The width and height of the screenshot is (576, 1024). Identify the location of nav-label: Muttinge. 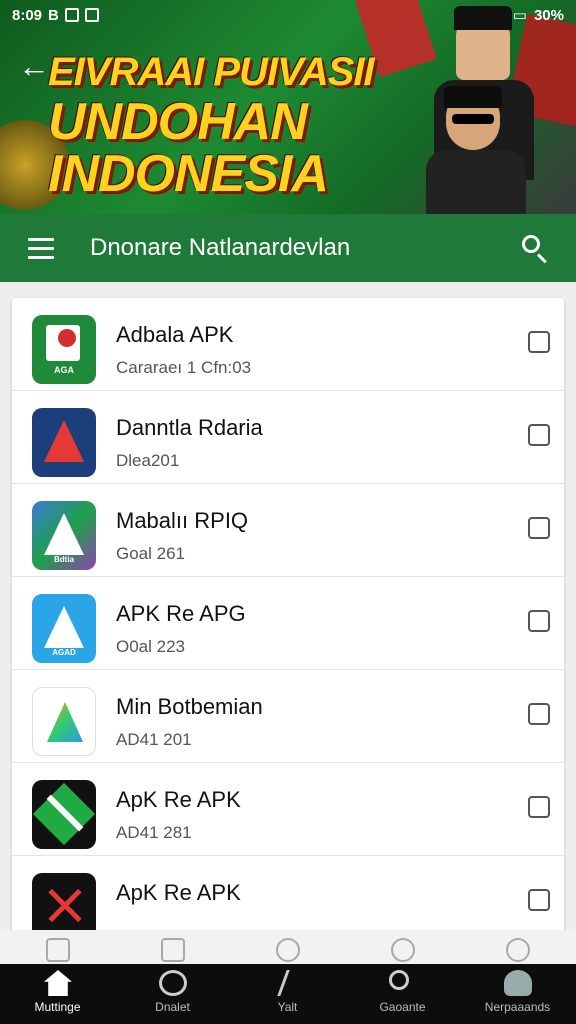
(57, 1007).